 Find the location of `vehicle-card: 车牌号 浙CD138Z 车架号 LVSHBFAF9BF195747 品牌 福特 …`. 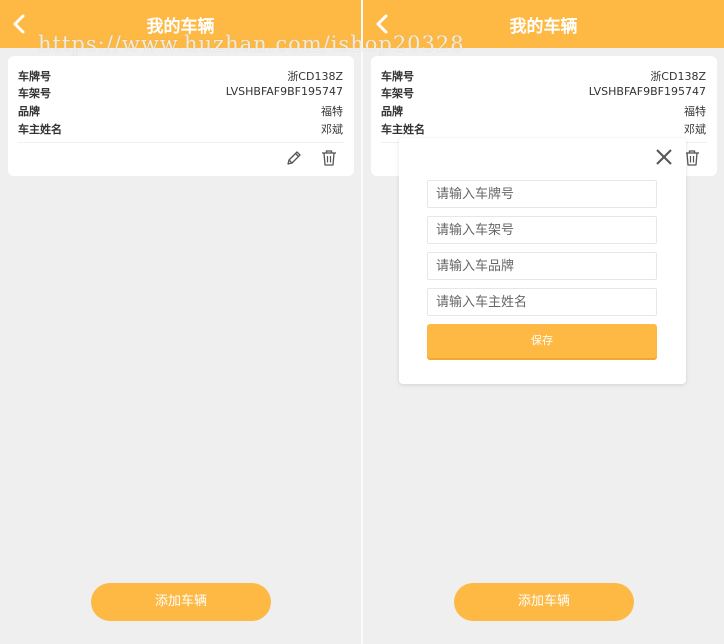

vehicle-card: 车牌号 浙CD138Z 车架号 LVSHBFAF9BF195747 品牌 福特 … is located at coordinates (181, 116).